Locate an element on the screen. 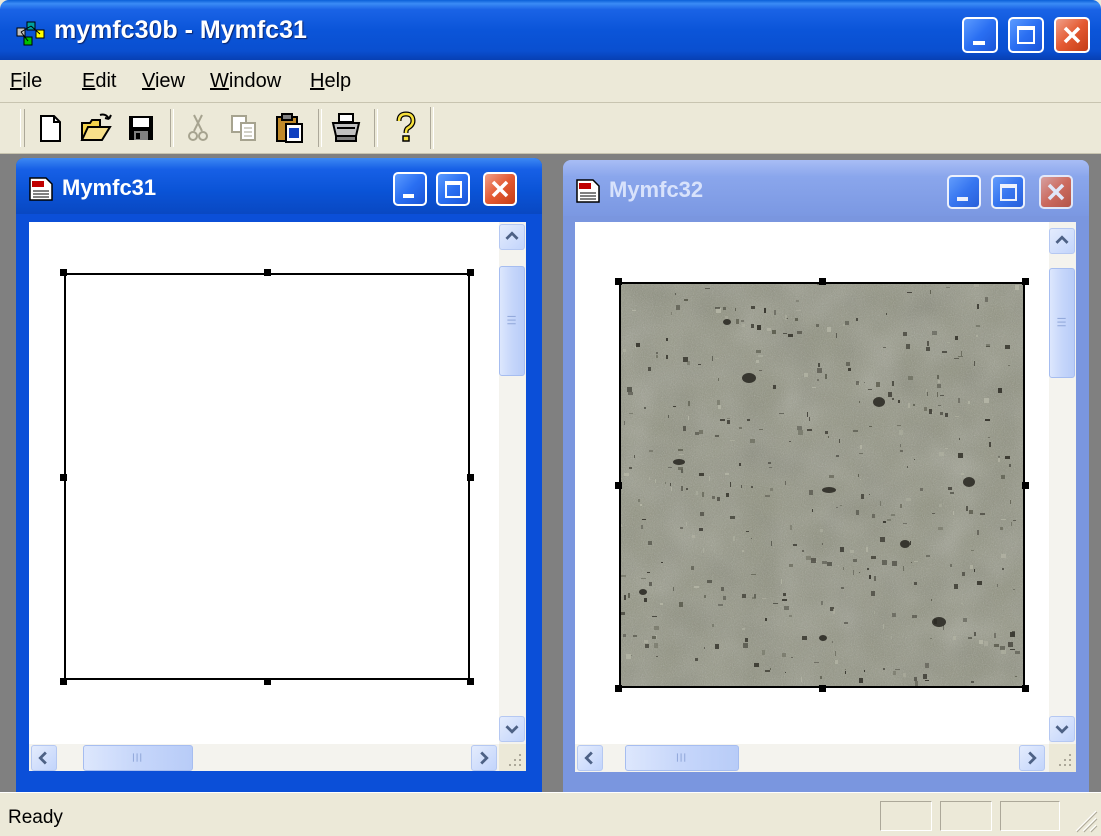 This screenshot has height=836, width=1101. cut-icon is located at coordinates (198, 128).